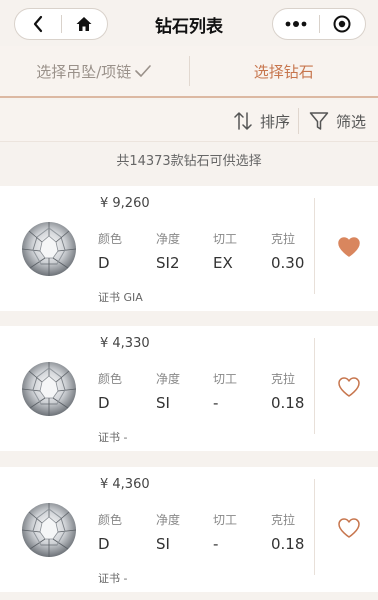 Image resolution: width=378 pixels, height=600 pixels. What do you see at coordinates (143, 71) in the screenshot?
I see `check-icon` at bounding box center [143, 71].